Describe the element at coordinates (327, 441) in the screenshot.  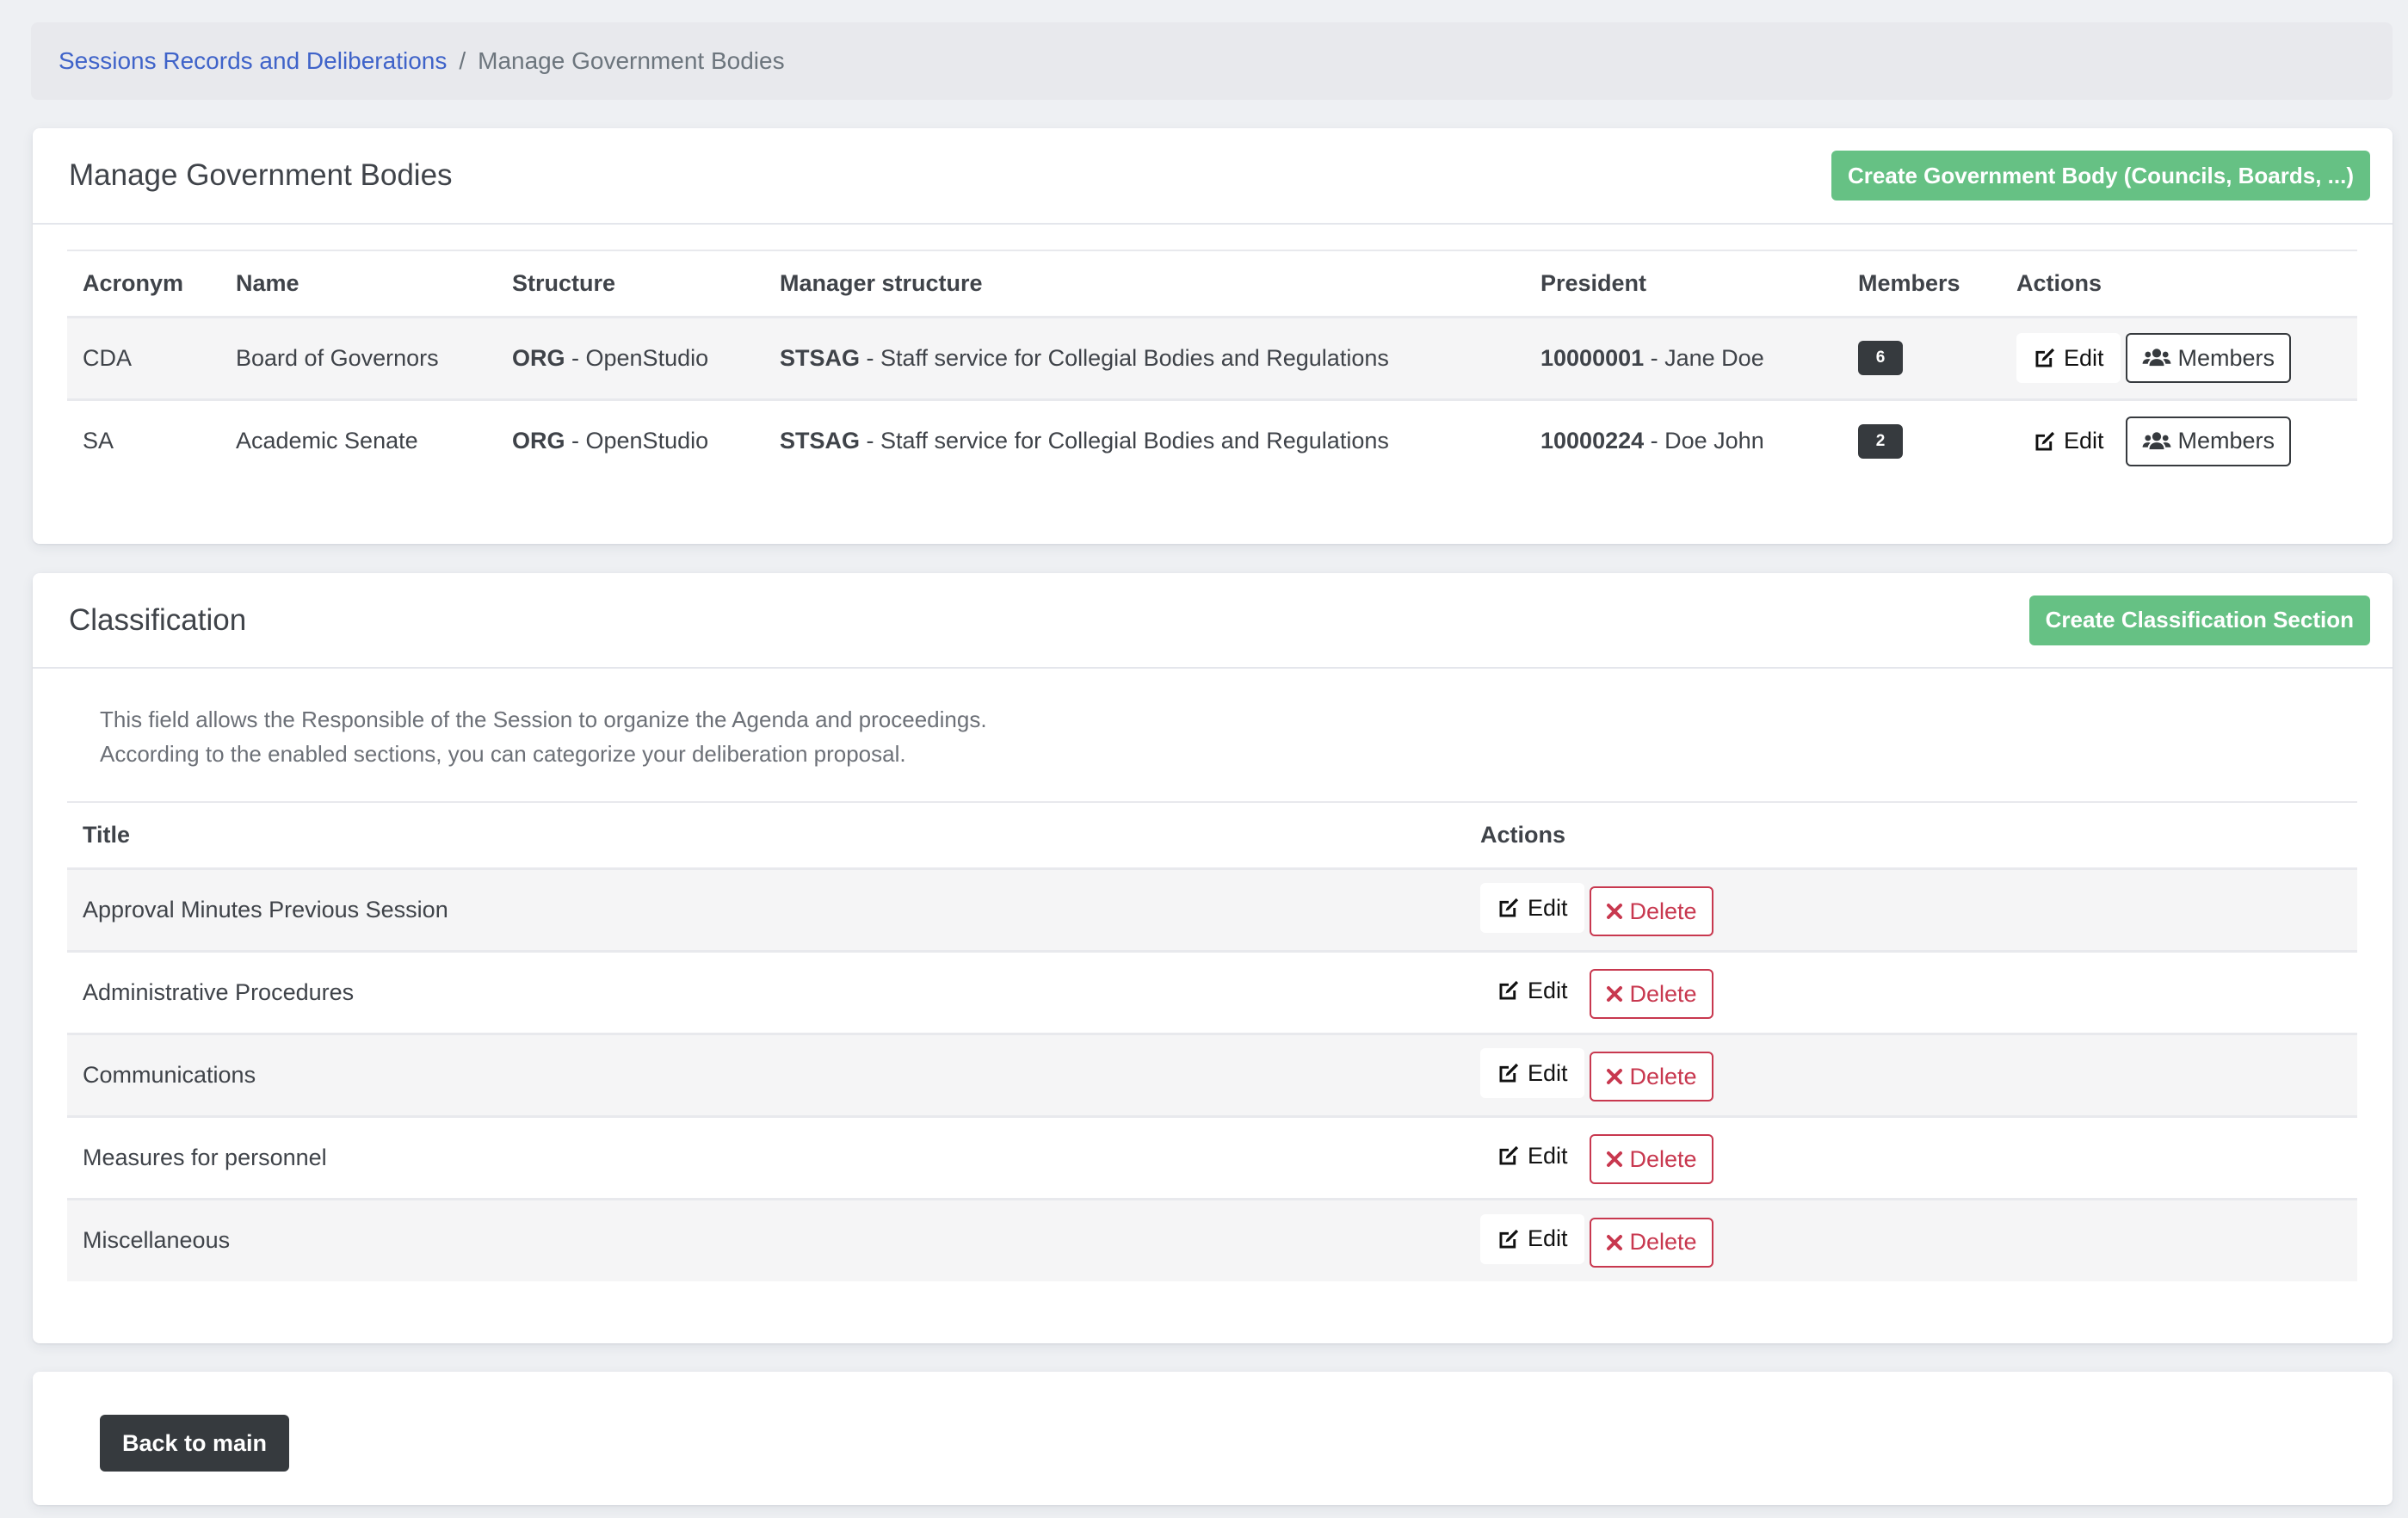
I see `name-cell: Academic Senate` at that location.